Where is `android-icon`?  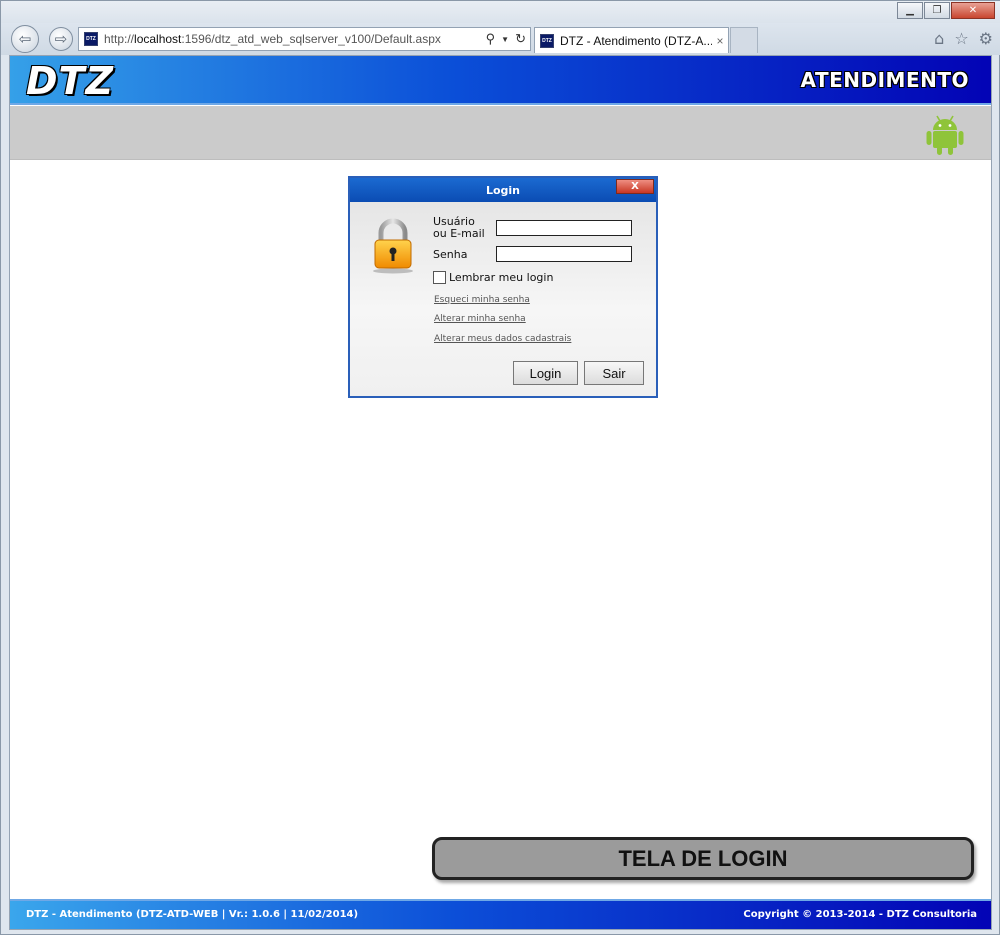 android-icon is located at coordinates (945, 134).